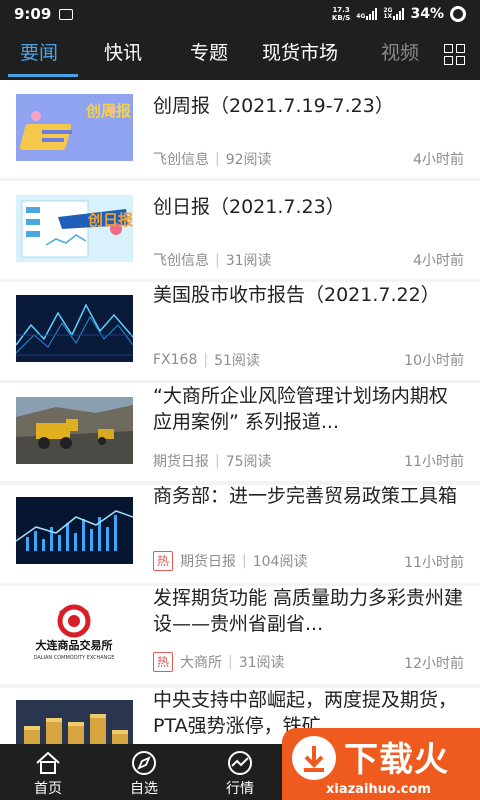 Image resolution: width=480 pixels, height=800 pixels. Describe the element at coordinates (240, 534) in the screenshot. I see `news-item: 商务部：进一步完善贸易政策工具箱 热期货日报 | 104阅读 11小时前` at that location.